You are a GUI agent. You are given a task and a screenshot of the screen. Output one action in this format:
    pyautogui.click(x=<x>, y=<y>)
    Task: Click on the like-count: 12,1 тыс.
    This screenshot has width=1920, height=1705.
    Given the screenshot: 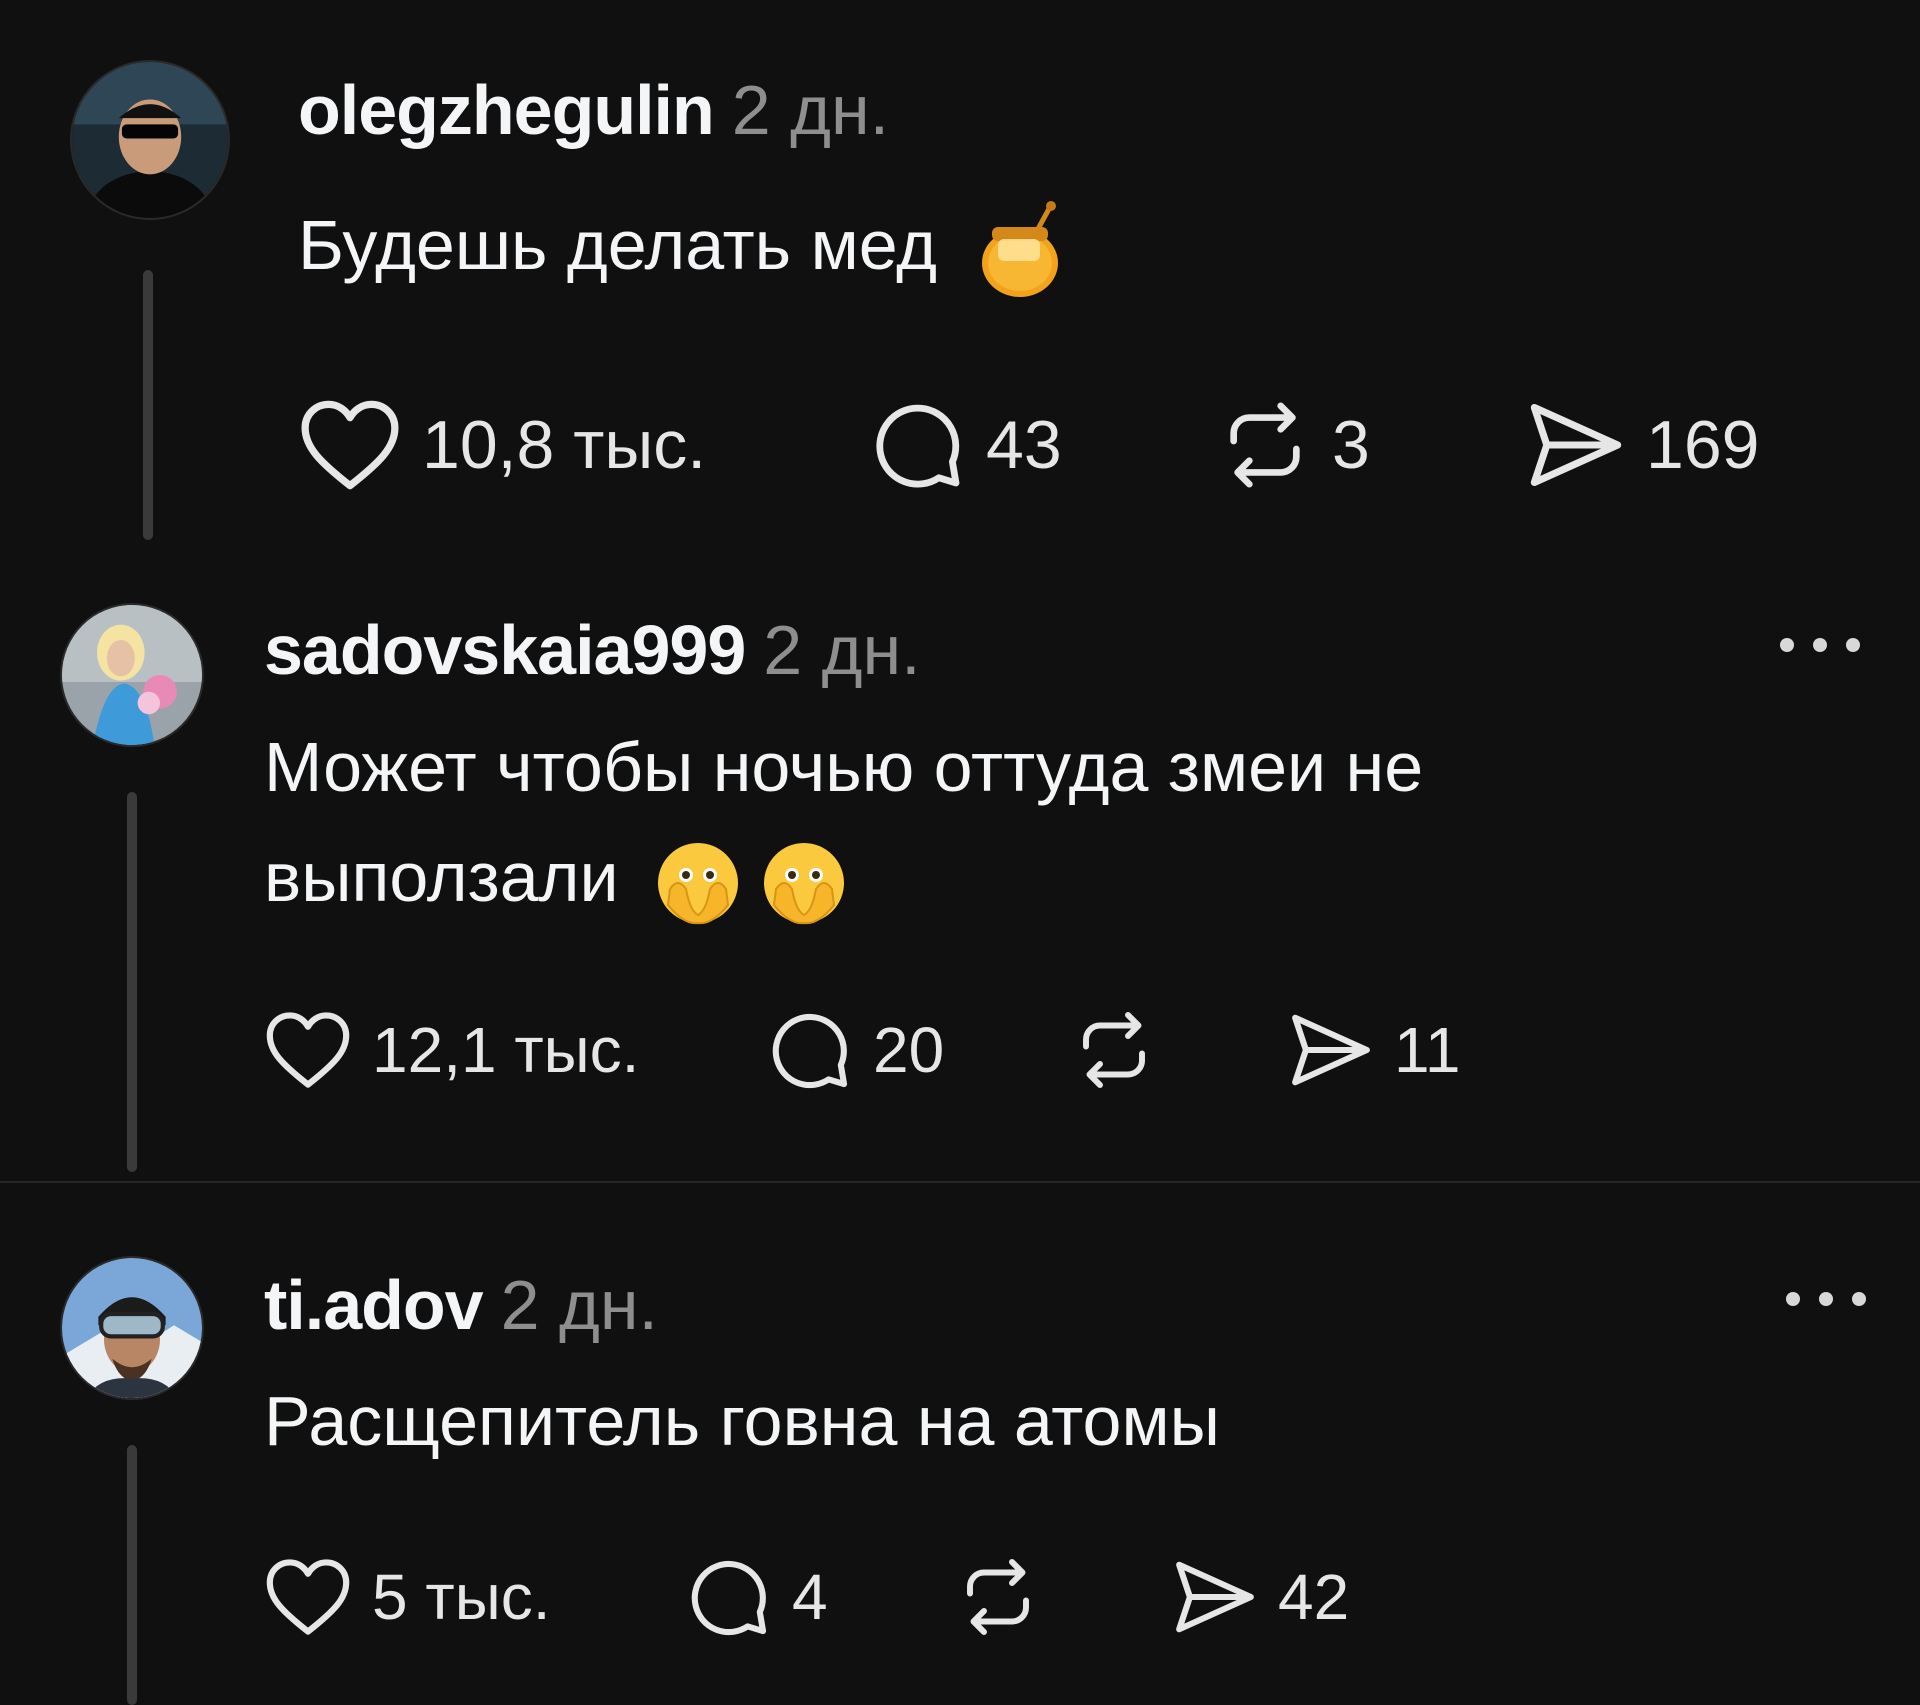 What is the action you would take?
    pyautogui.click(x=506, y=1050)
    